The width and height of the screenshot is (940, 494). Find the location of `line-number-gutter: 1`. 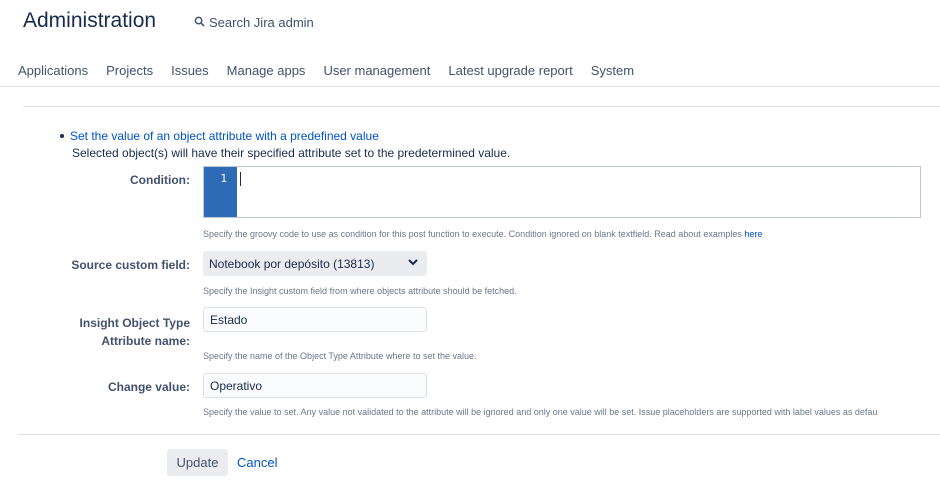

line-number-gutter: 1 is located at coordinates (220, 192).